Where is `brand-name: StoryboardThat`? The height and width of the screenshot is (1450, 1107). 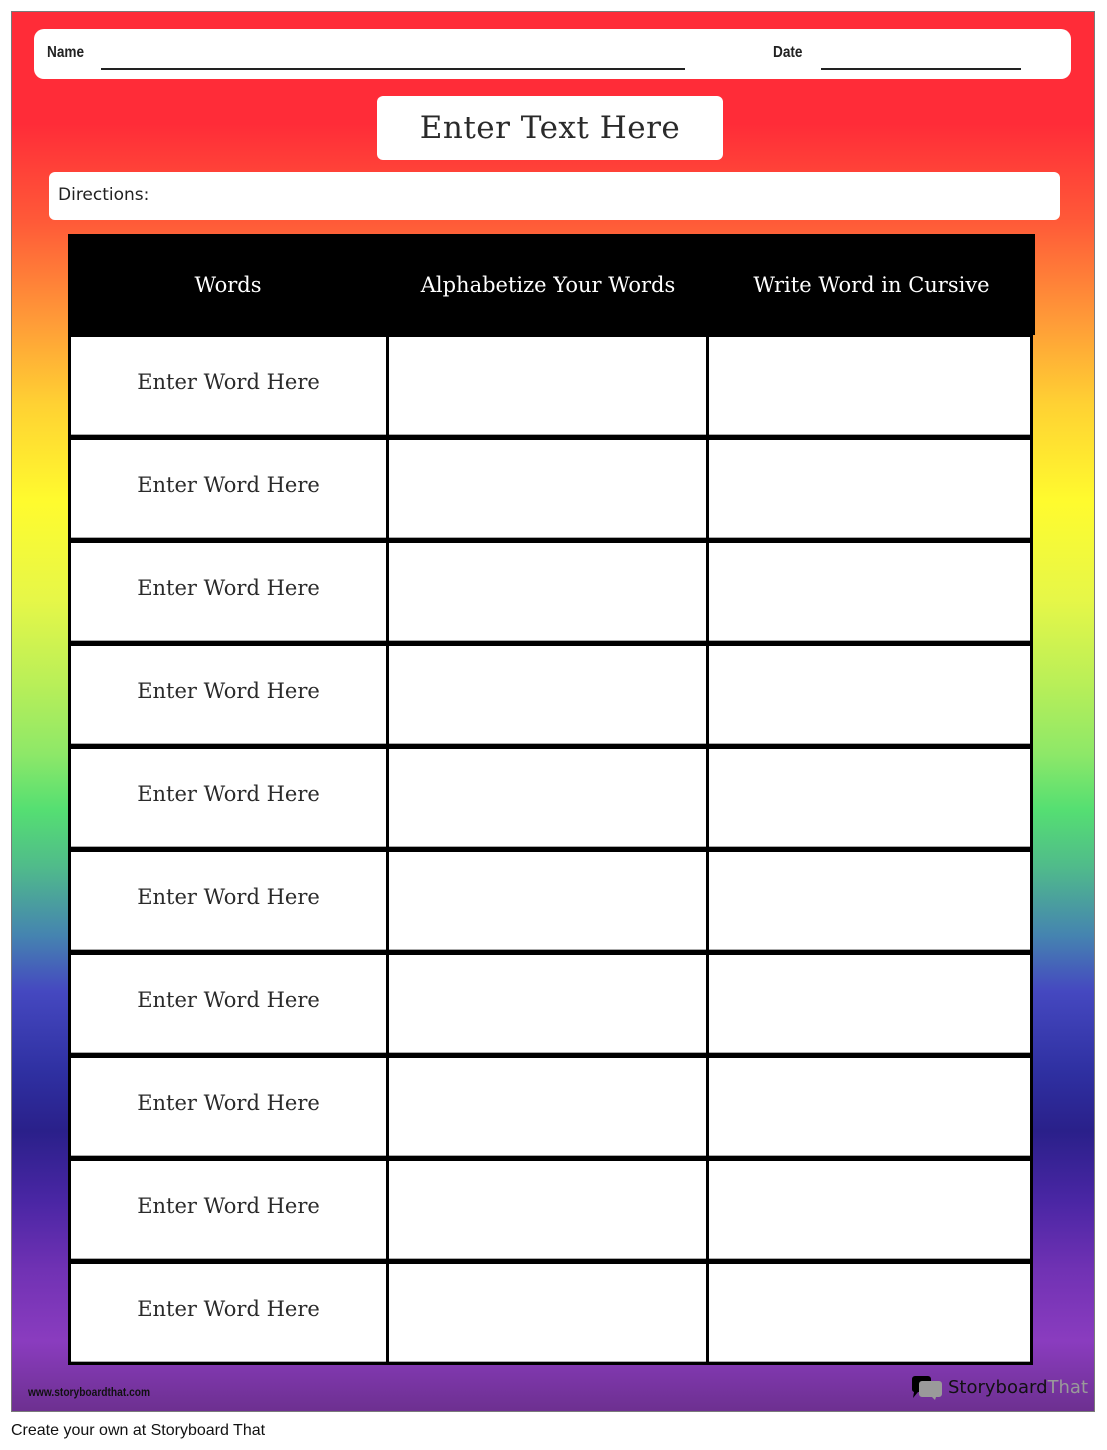 brand-name: StoryboardThat is located at coordinates (1018, 1387).